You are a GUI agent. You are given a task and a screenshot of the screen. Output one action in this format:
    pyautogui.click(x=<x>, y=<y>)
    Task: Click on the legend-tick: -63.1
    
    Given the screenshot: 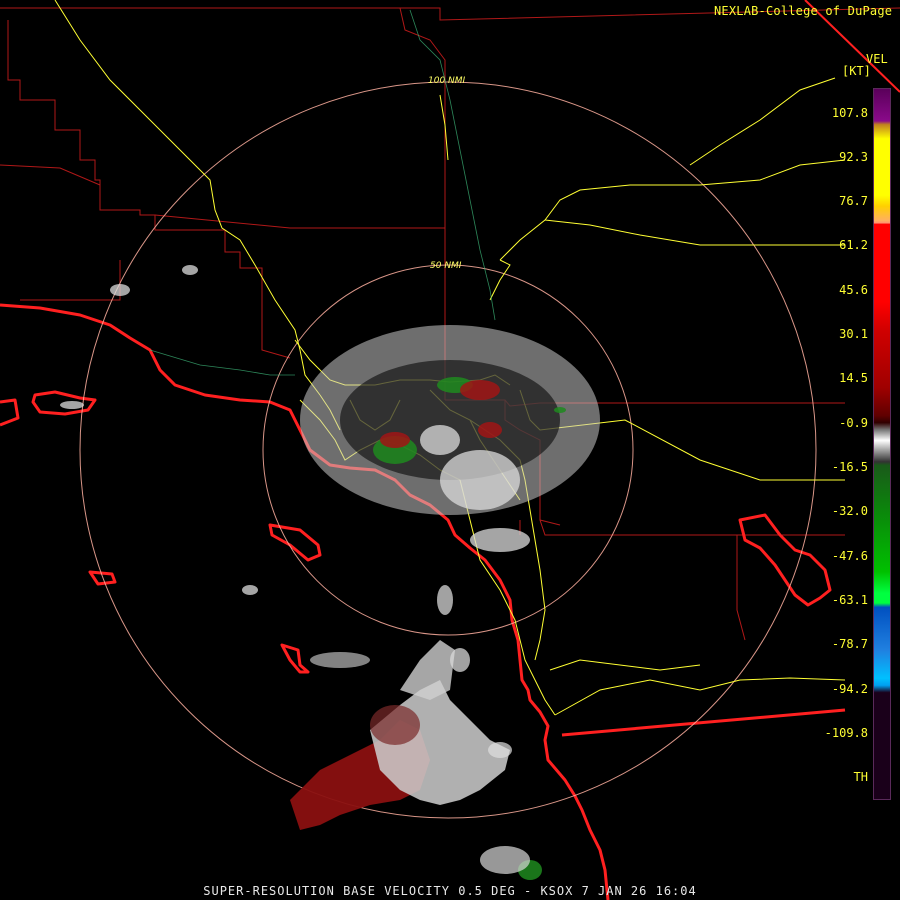 What is the action you would take?
    pyautogui.click(x=849, y=600)
    